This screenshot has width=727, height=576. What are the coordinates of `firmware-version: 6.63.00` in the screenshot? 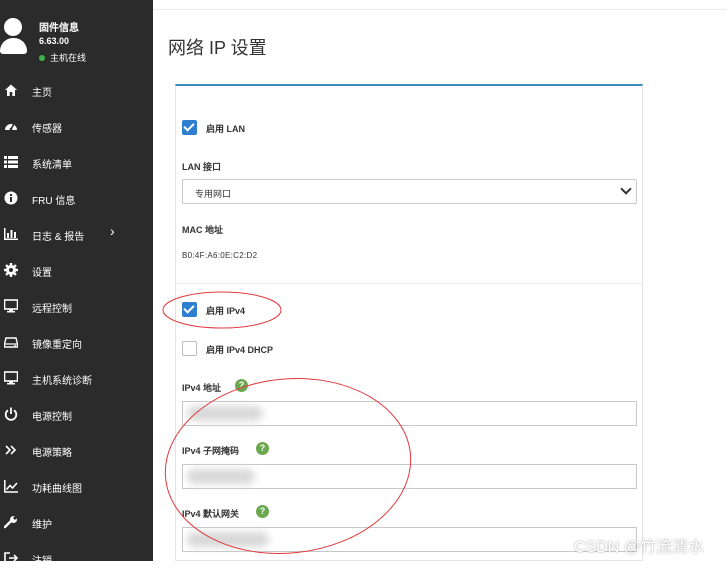 It's located at (54, 41).